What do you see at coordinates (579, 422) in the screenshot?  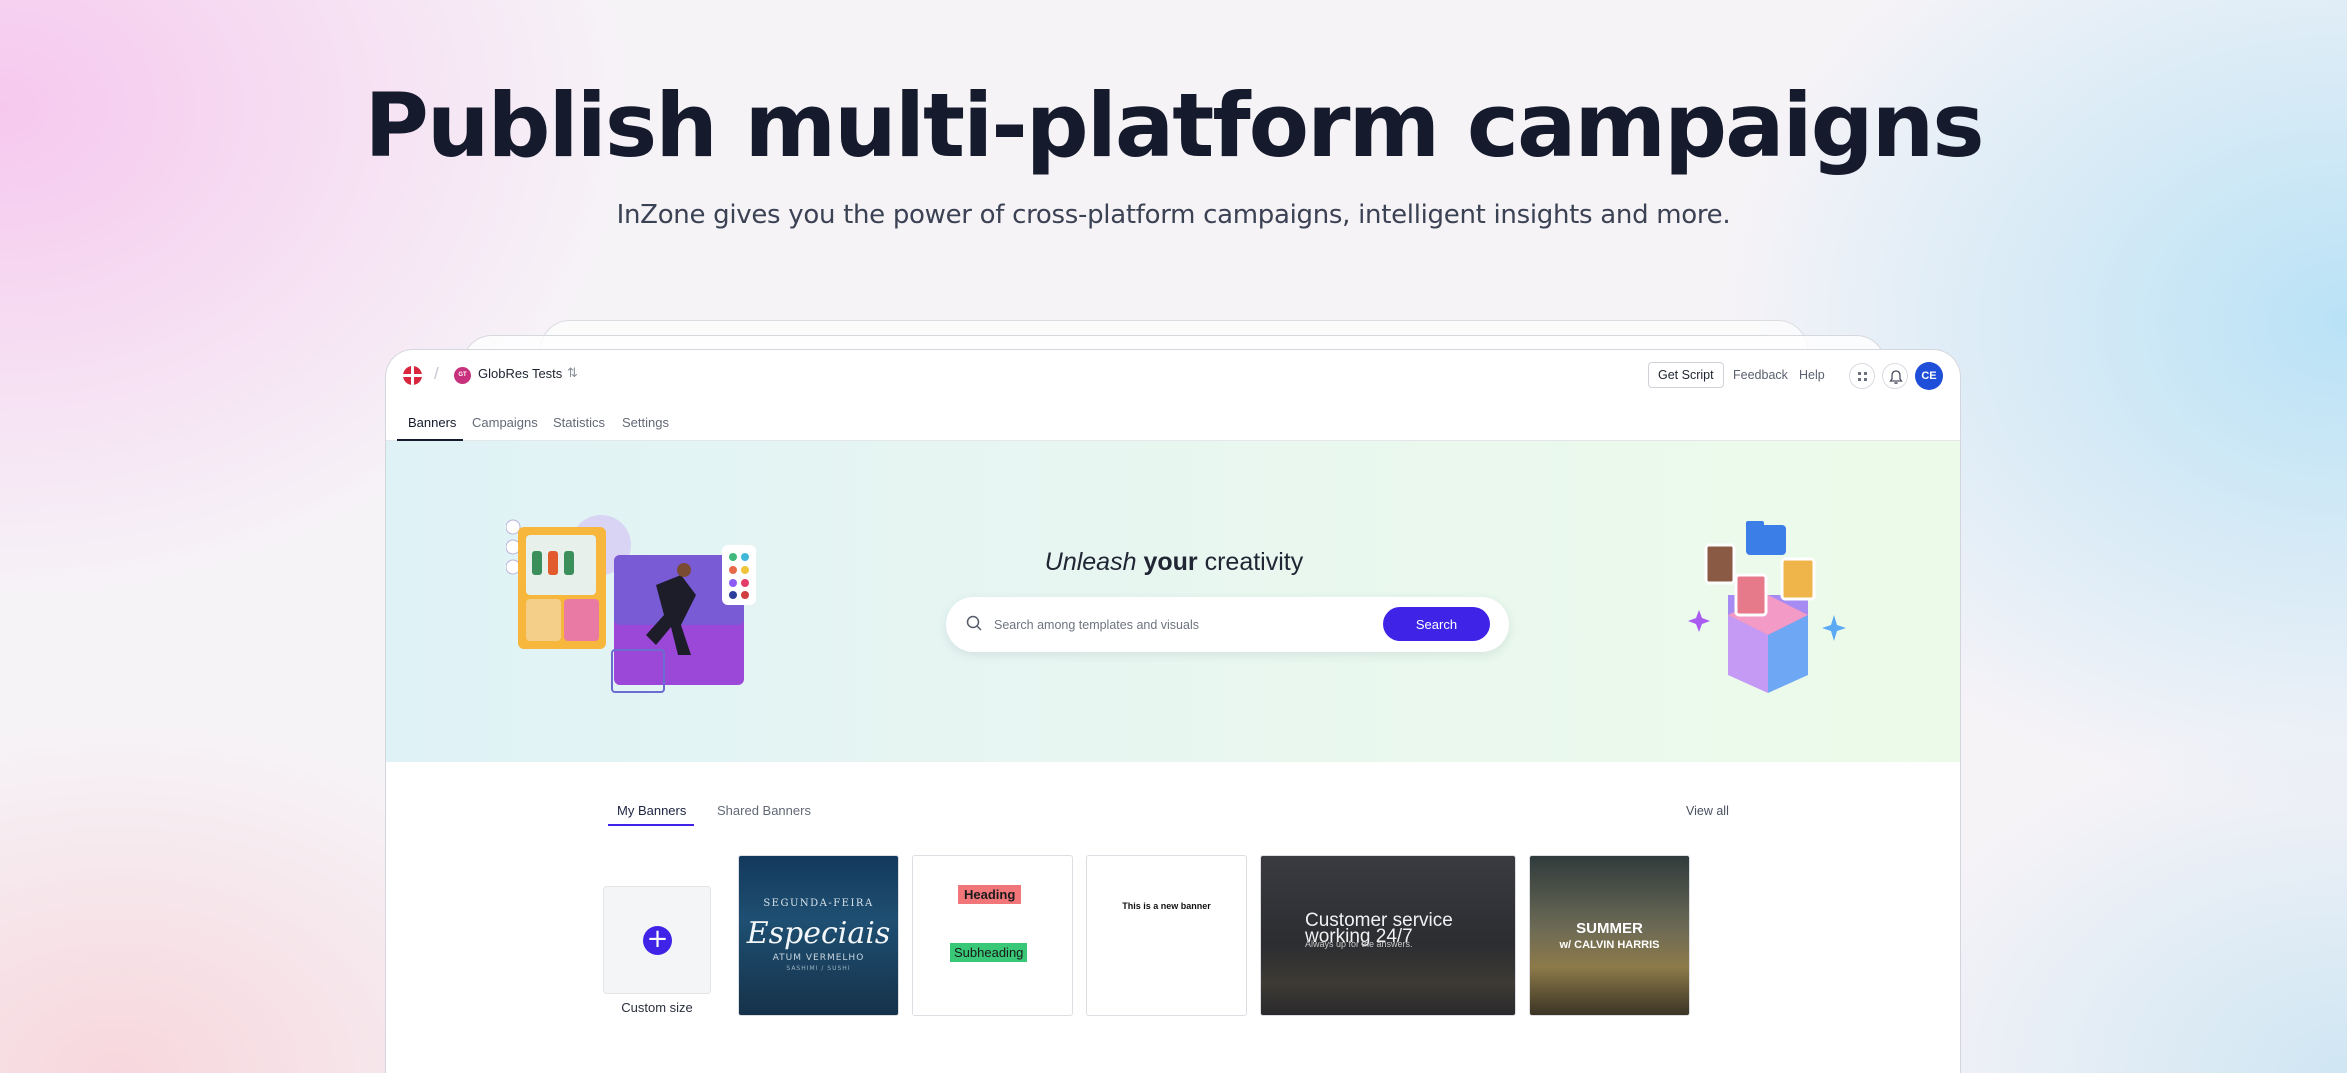 I see `tab-statistics: Statistics` at bounding box center [579, 422].